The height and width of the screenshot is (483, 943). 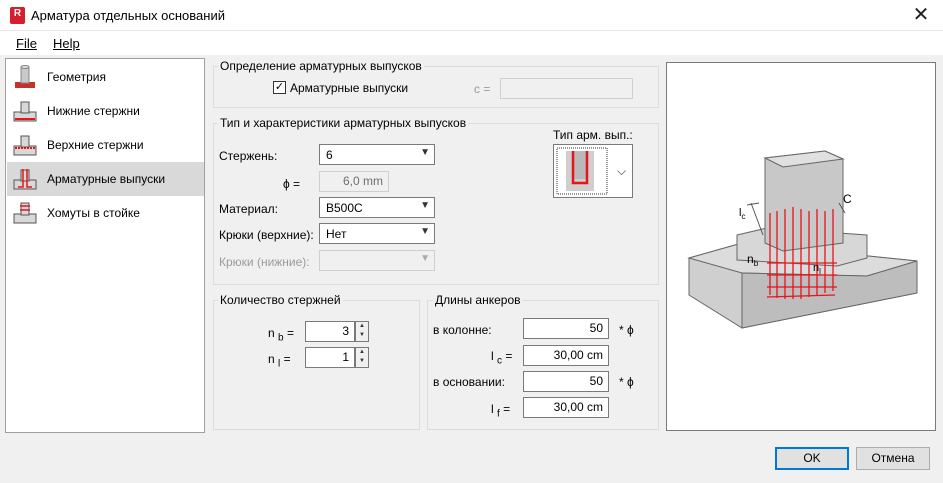 I want to click on nl-label: n l =, so click(x=279, y=360).